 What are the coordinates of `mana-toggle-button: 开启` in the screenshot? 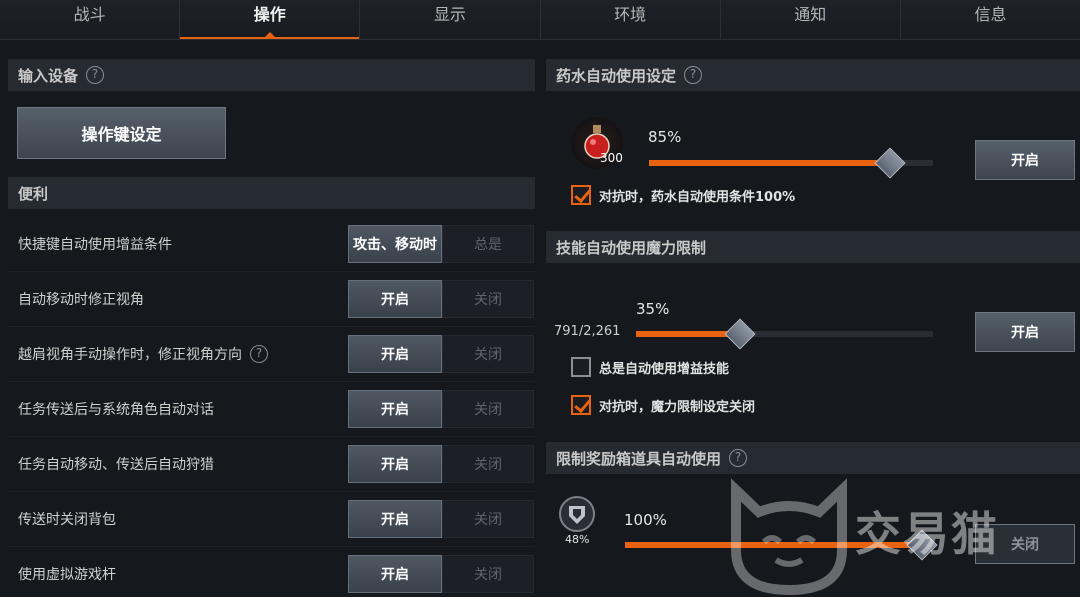 It's located at (1025, 332).